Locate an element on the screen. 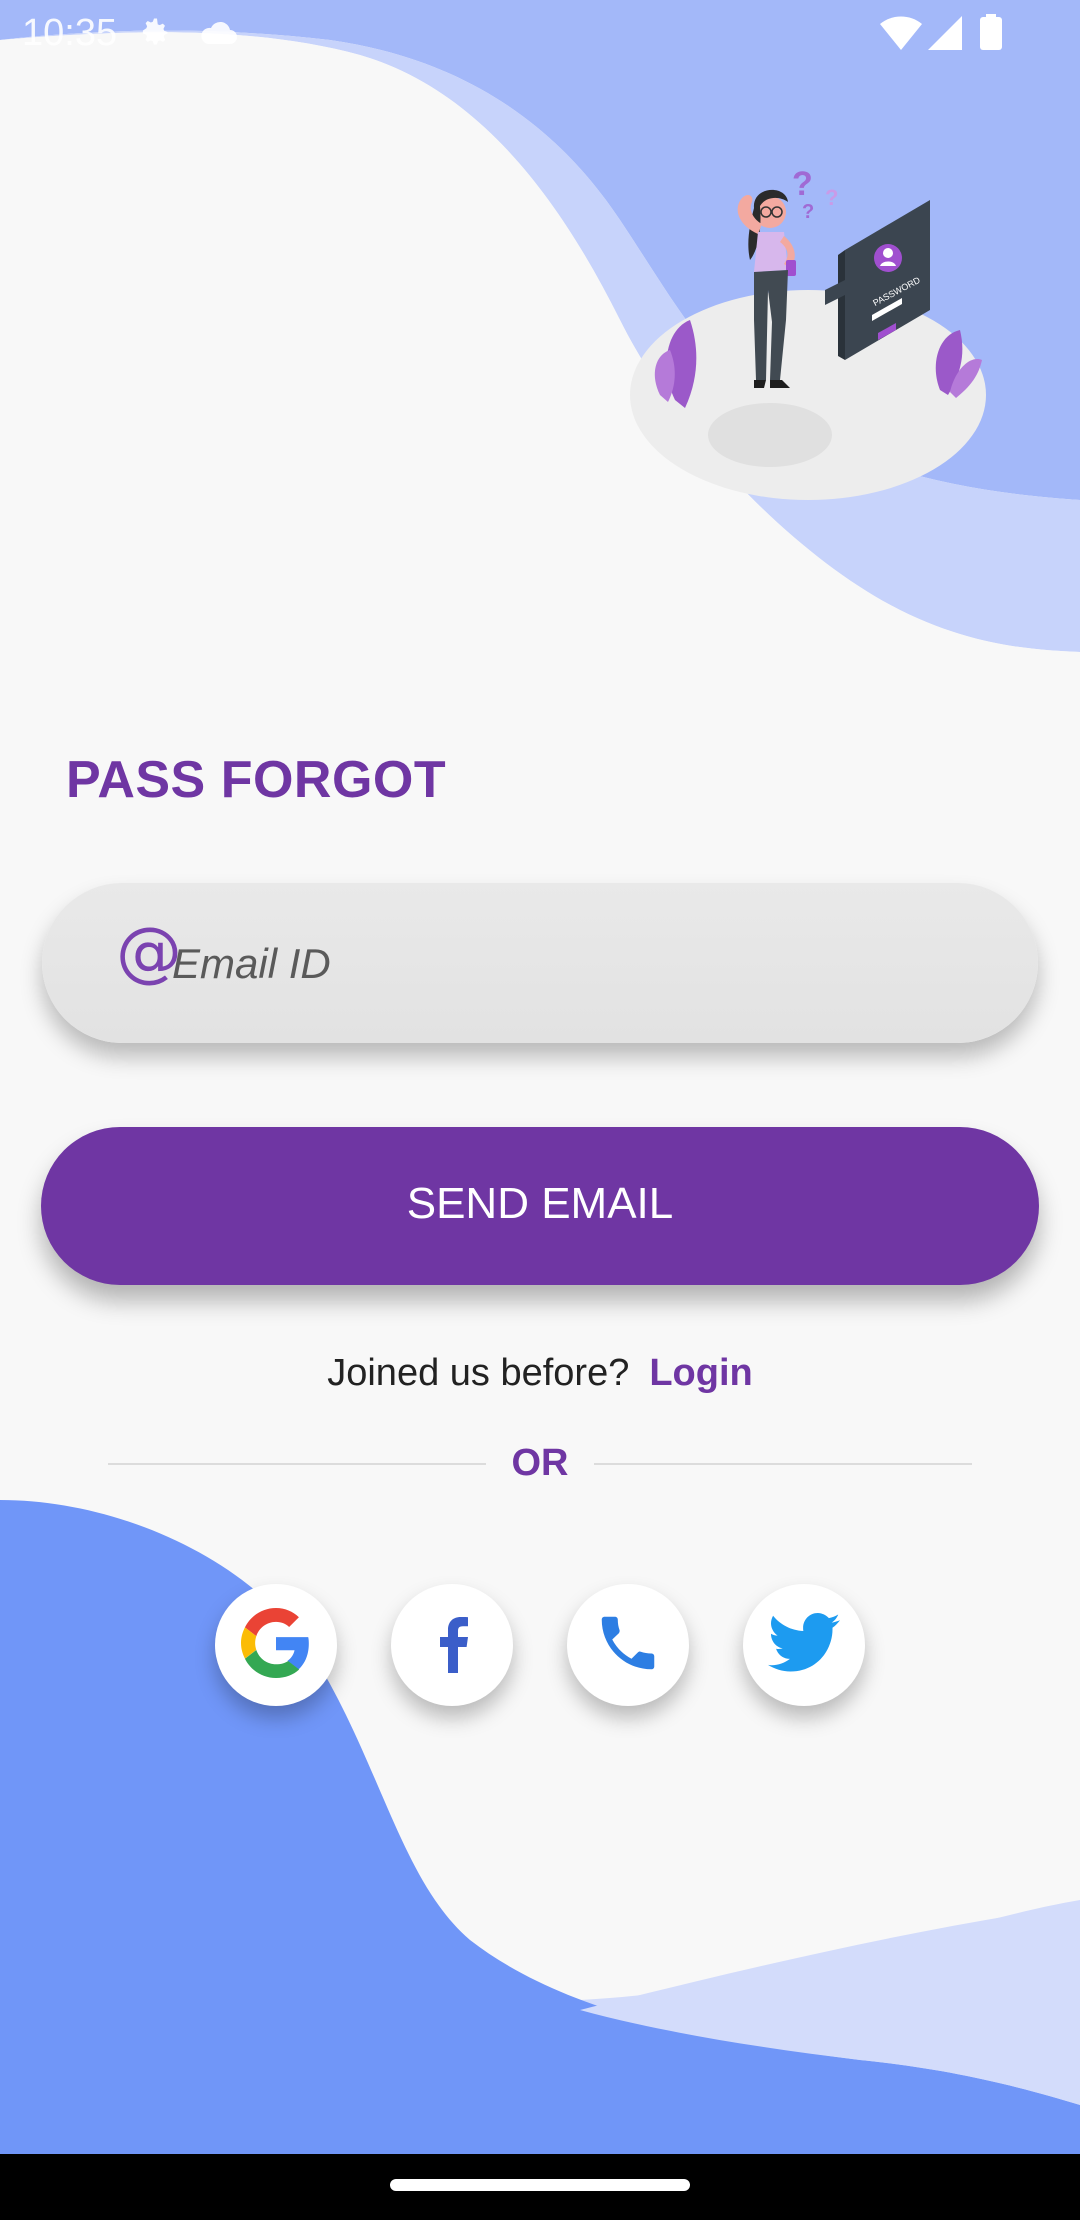 The image size is (1080, 2220). google-button is located at coordinates (276, 1645).